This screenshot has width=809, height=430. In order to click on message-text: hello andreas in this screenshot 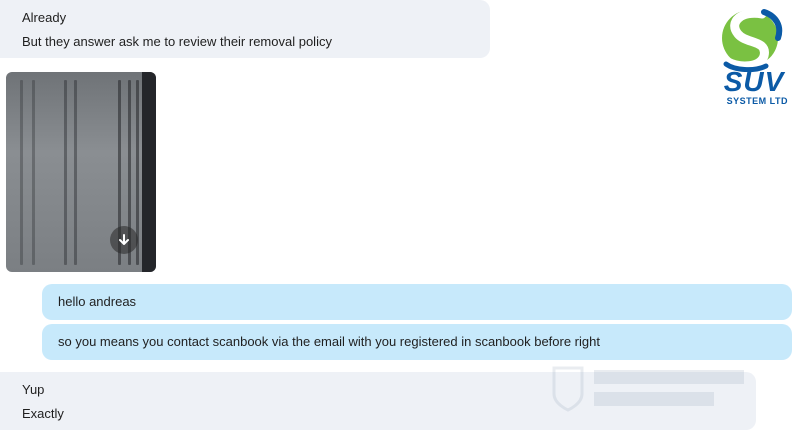, I will do `click(97, 301)`.